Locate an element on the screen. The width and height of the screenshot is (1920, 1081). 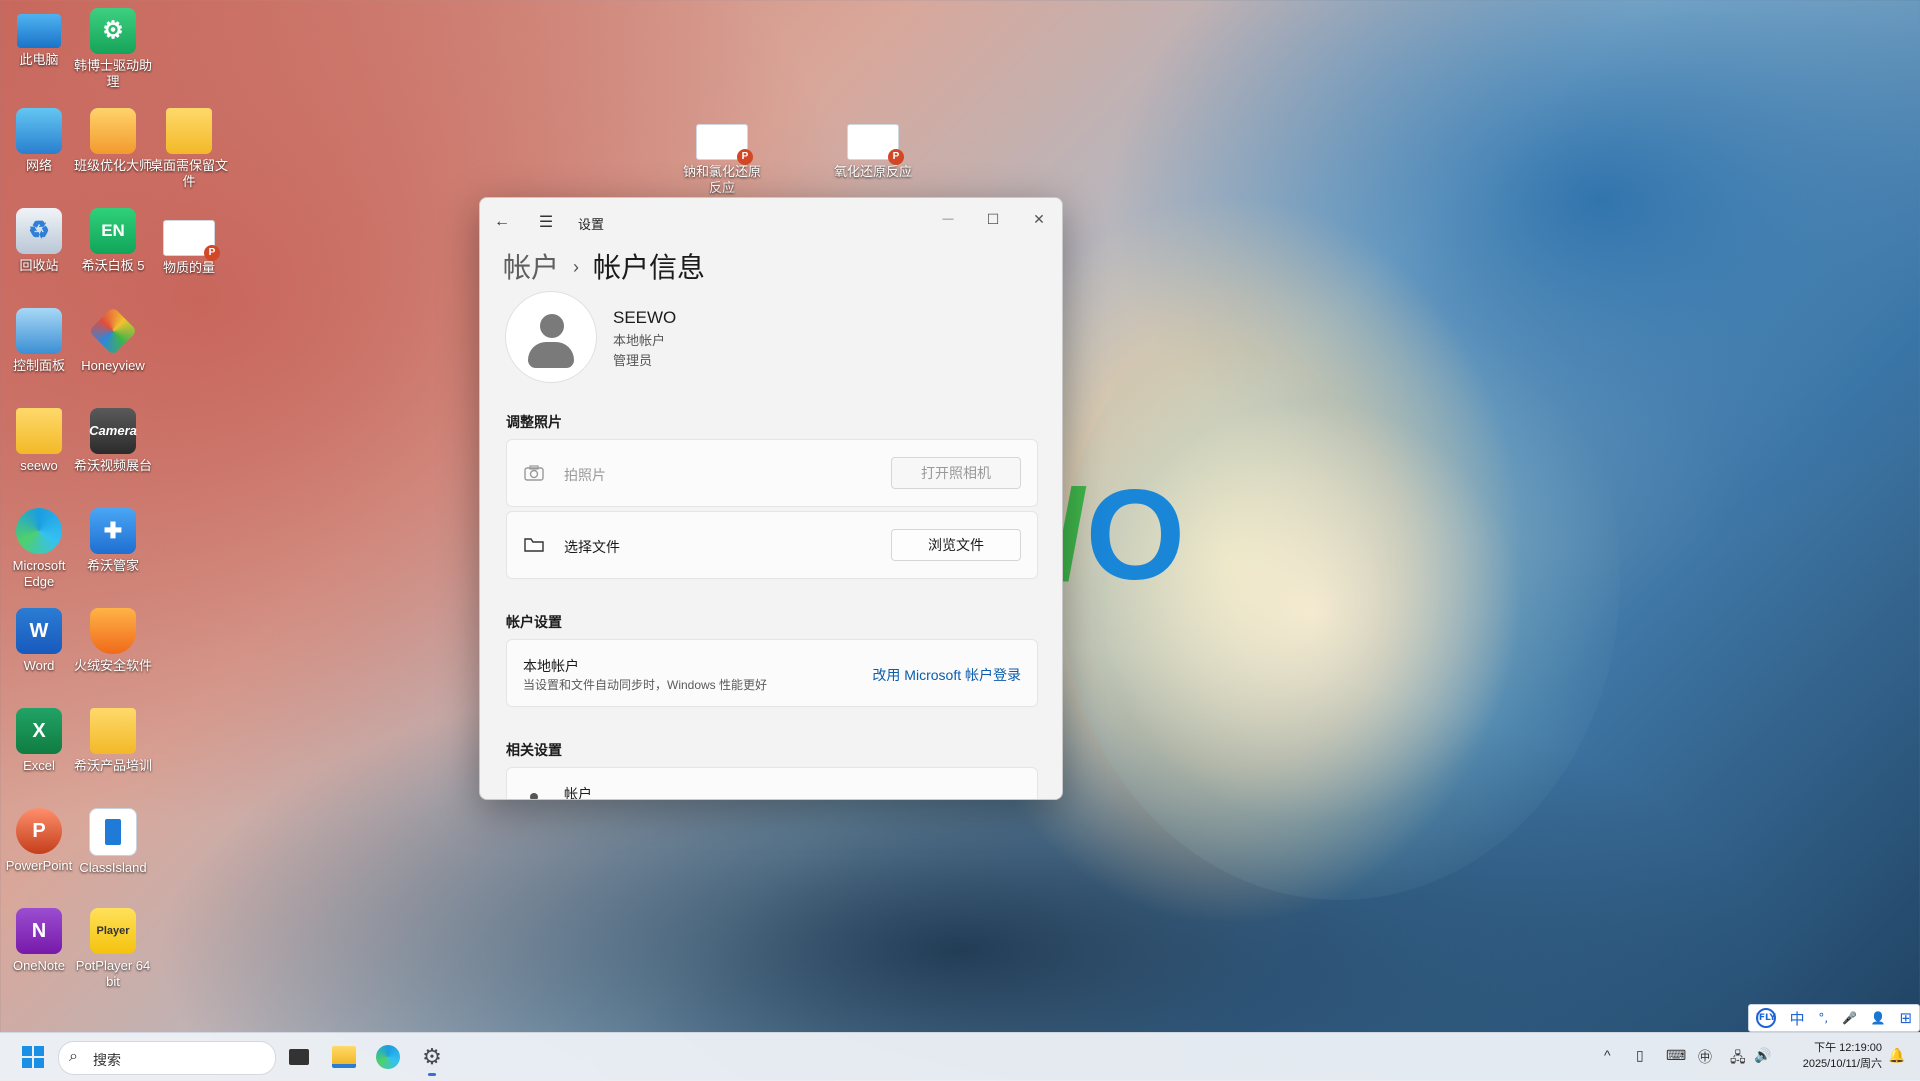
person-icon is located at coordinates (534, 792).